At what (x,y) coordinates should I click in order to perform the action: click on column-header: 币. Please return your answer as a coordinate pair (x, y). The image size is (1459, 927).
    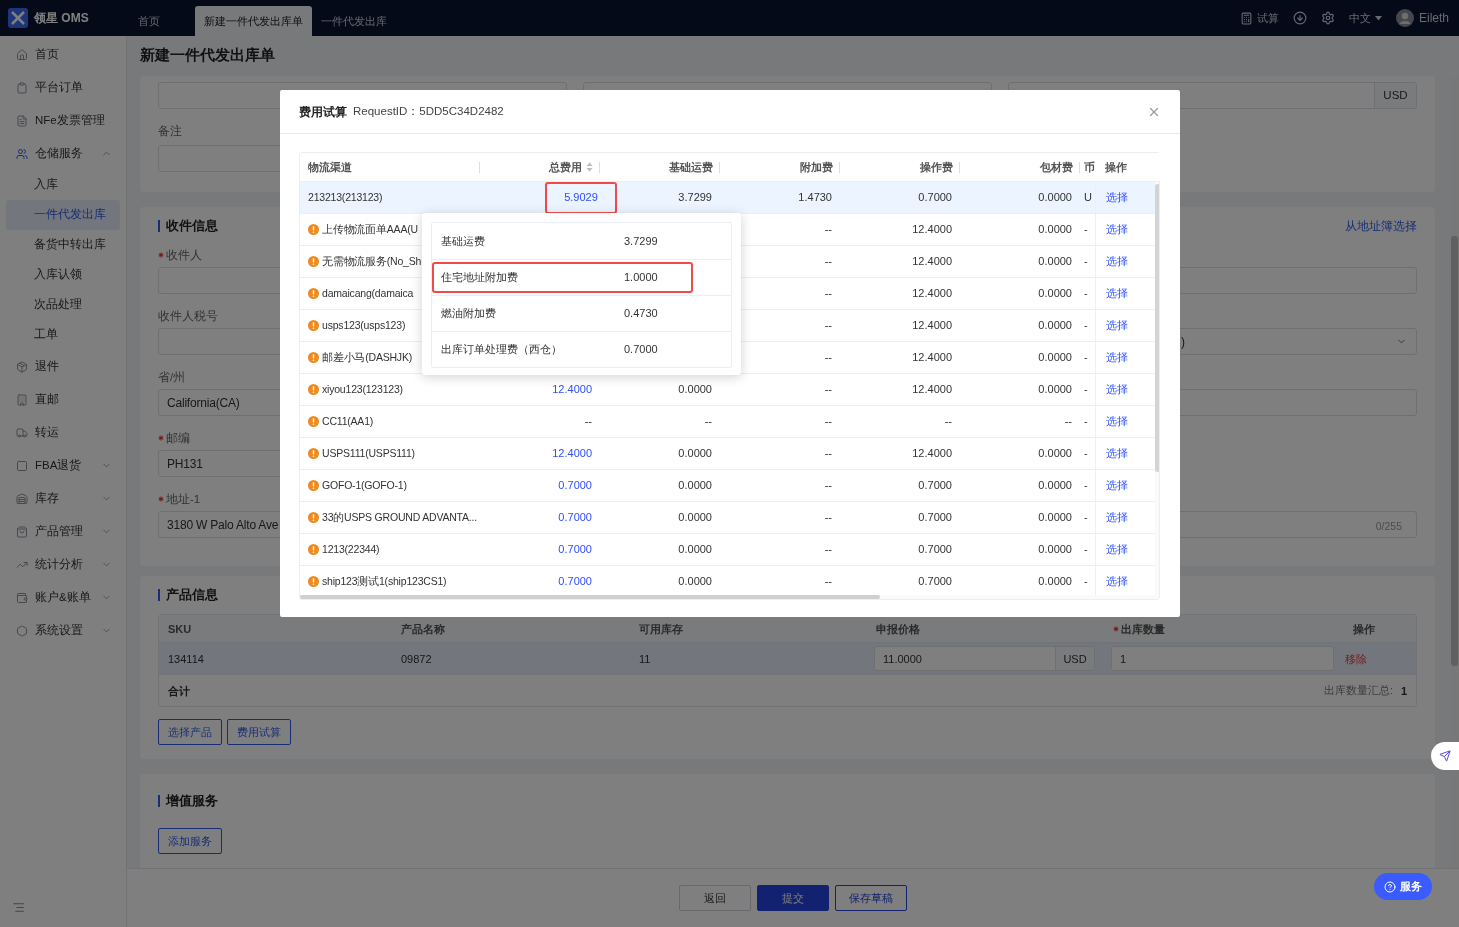
    Looking at the image, I should click on (1089, 167).